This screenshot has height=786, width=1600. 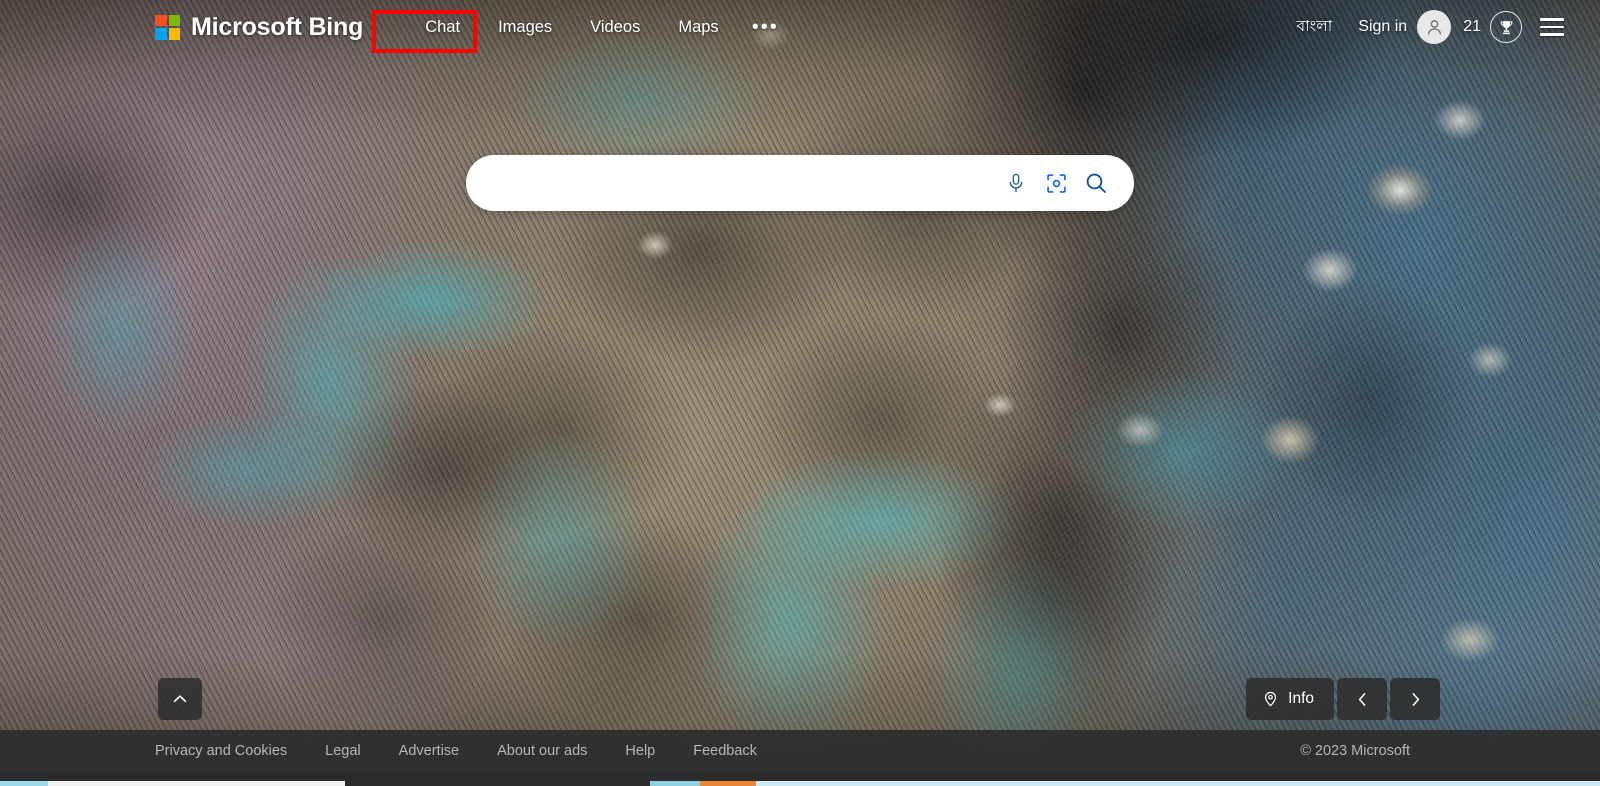 What do you see at coordinates (615, 27) in the screenshot?
I see `nav-item-videos: Videos` at bounding box center [615, 27].